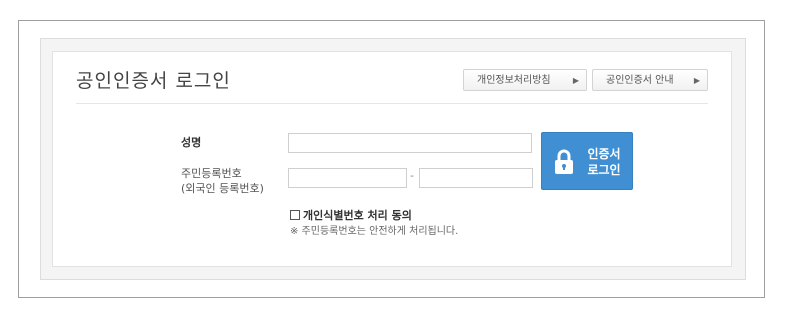  What do you see at coordinates (374, 231) in the screenshot?
I see `security-note: ※ 주민등록번호는 안전하게 처리됩니다.` at bounding box center [374, 231].